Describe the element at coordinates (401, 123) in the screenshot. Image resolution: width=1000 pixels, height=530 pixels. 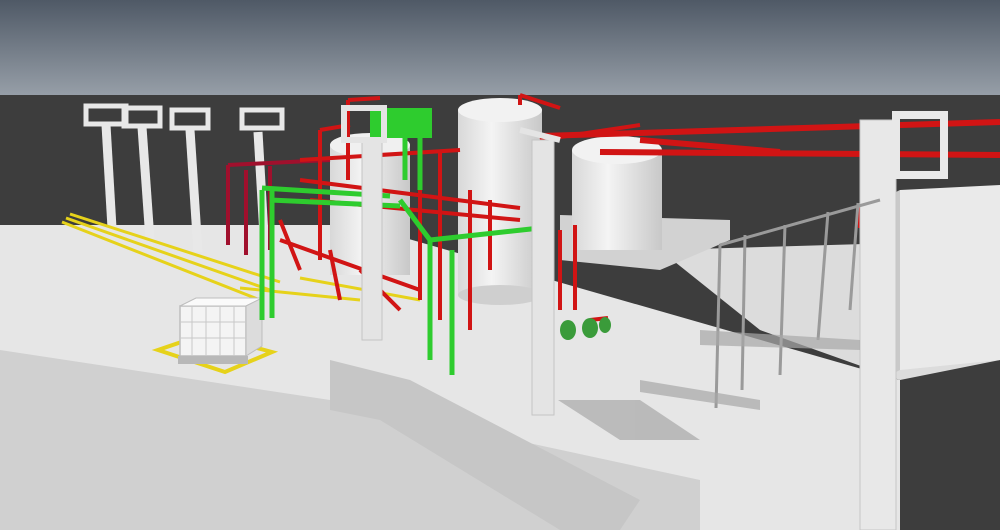
I see `green-cooling-unit` at that location.